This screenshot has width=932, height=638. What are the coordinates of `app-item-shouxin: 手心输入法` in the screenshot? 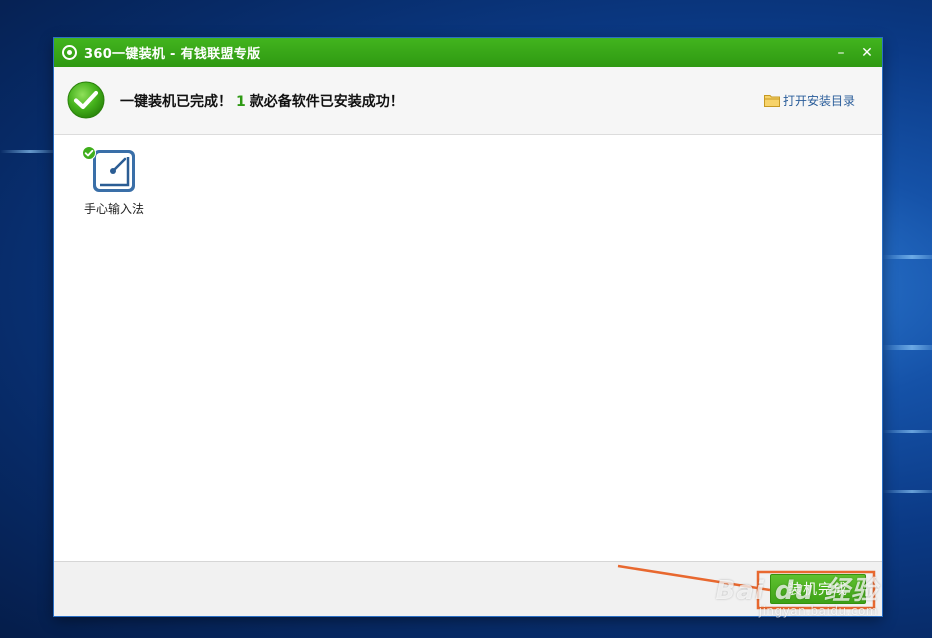 It's located at (114, 181).